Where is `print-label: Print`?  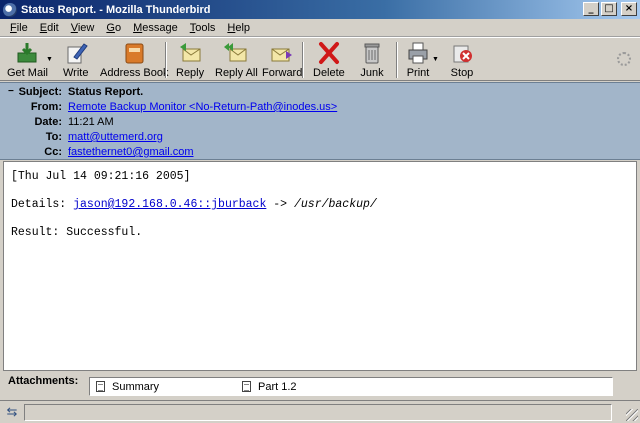
print-label: Print is located at coordinates (418, 73).